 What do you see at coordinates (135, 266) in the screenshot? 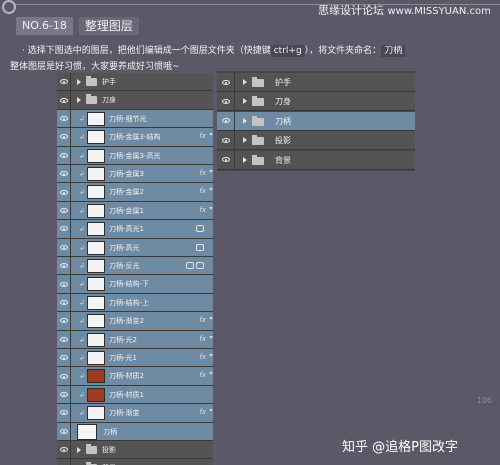
I see `layer-row: ↲ 刀柄-反光` at bounding box center [135, 266].